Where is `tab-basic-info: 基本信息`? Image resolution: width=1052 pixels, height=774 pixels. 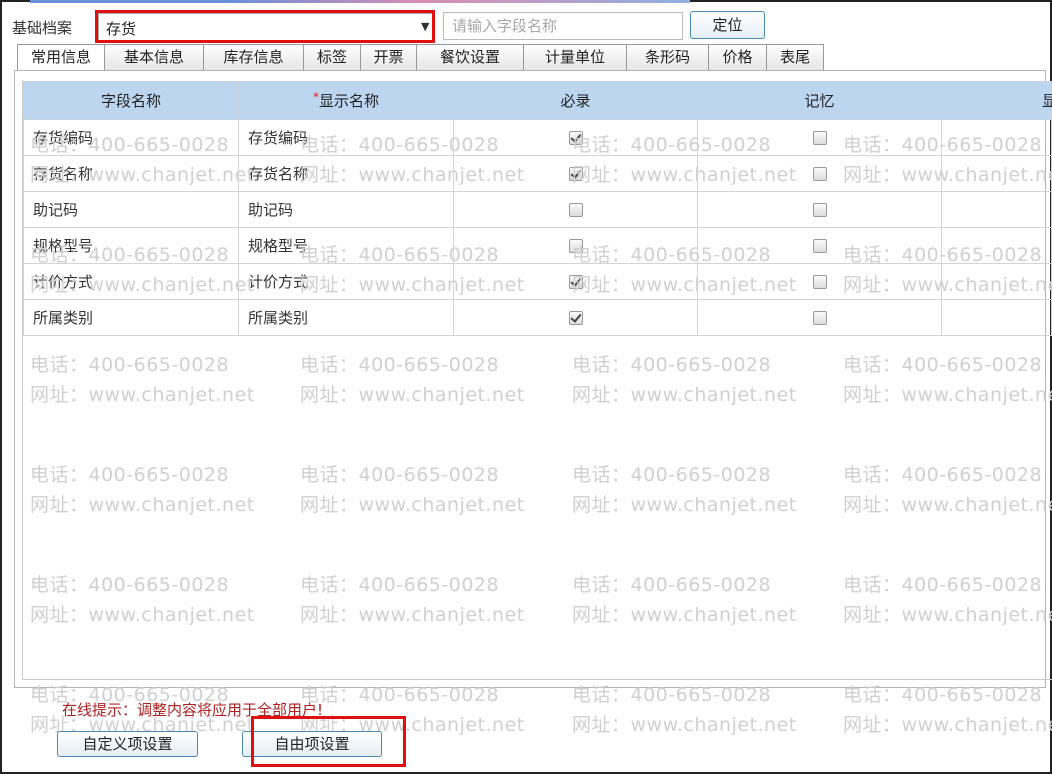
tab-basic-info: 基本信息 is located at coordinates (154, 57).